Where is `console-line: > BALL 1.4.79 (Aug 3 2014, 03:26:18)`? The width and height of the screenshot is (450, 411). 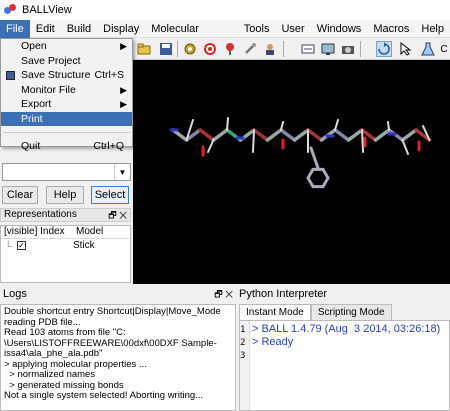 console-line: > BALL 1.4.79 (Aug 3 2014, 03:26:18) is located at coordinates (346, 329).